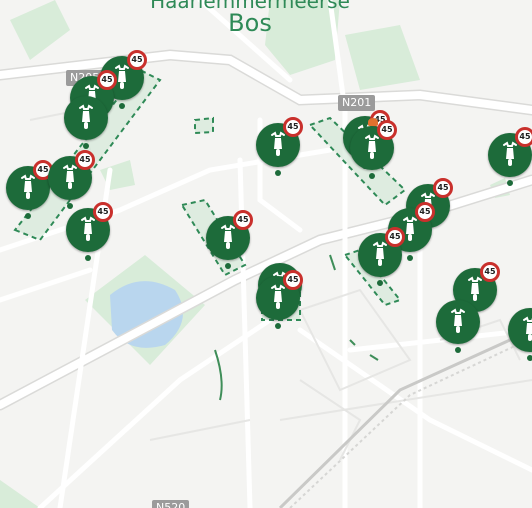  What do you see at coordinates (171, 504) in the screenshot?
I see `road-shield-n520: N520` at bounding box center [171, 504].